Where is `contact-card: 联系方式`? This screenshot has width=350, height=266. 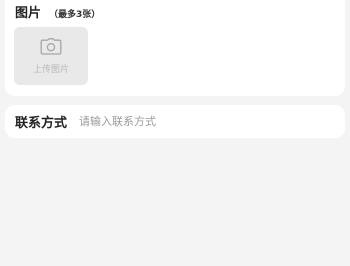 contact-card: 联系方式 is located at coordinates (175, 121).